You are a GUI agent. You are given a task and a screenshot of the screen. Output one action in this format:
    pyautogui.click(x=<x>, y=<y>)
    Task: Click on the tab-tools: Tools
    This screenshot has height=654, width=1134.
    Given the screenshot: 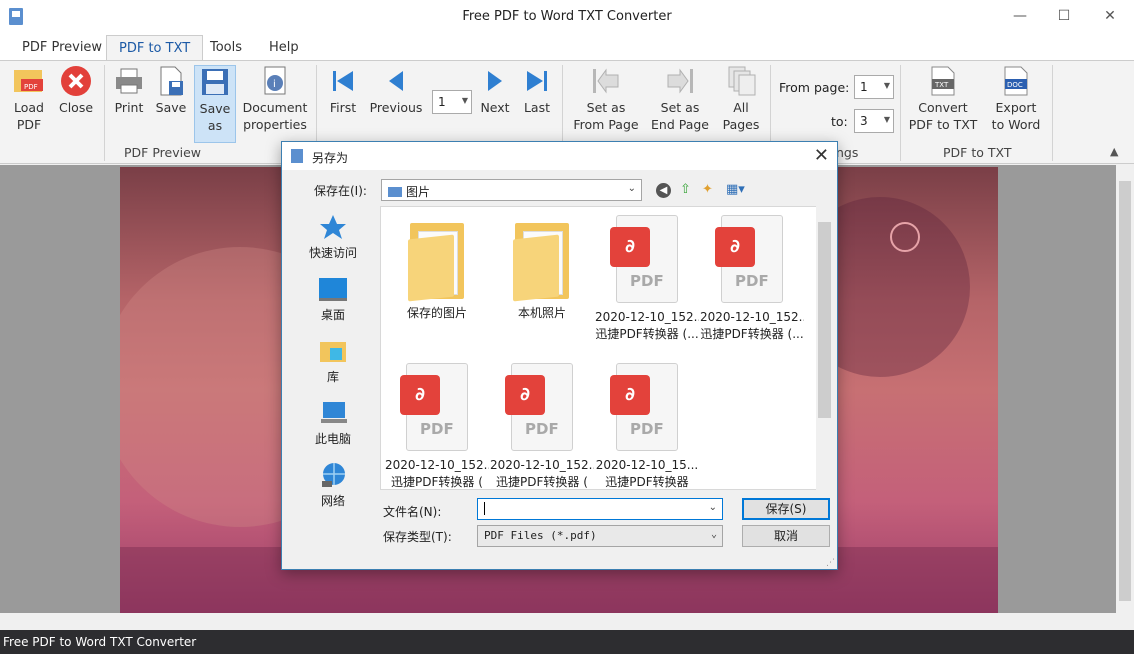 What is the action you would take?
    pyautogui.click(x=226, y=48)
    